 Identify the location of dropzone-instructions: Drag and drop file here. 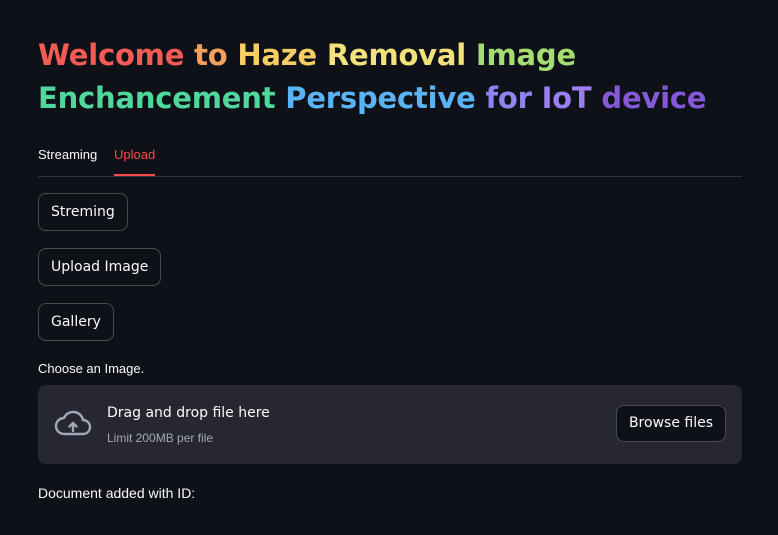
(188, 413).